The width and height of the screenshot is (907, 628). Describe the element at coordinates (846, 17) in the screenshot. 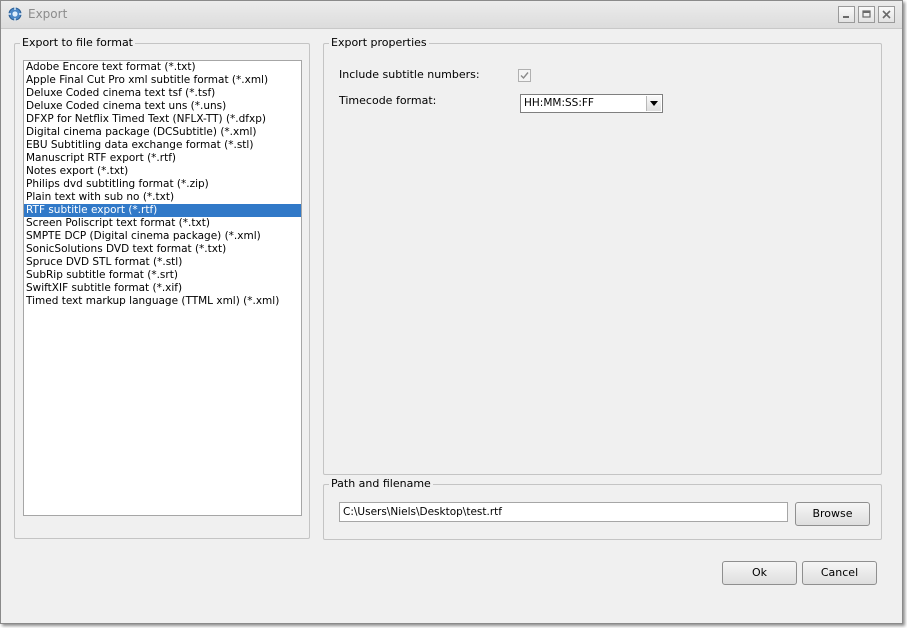

I see `minimize-icon` at that location.